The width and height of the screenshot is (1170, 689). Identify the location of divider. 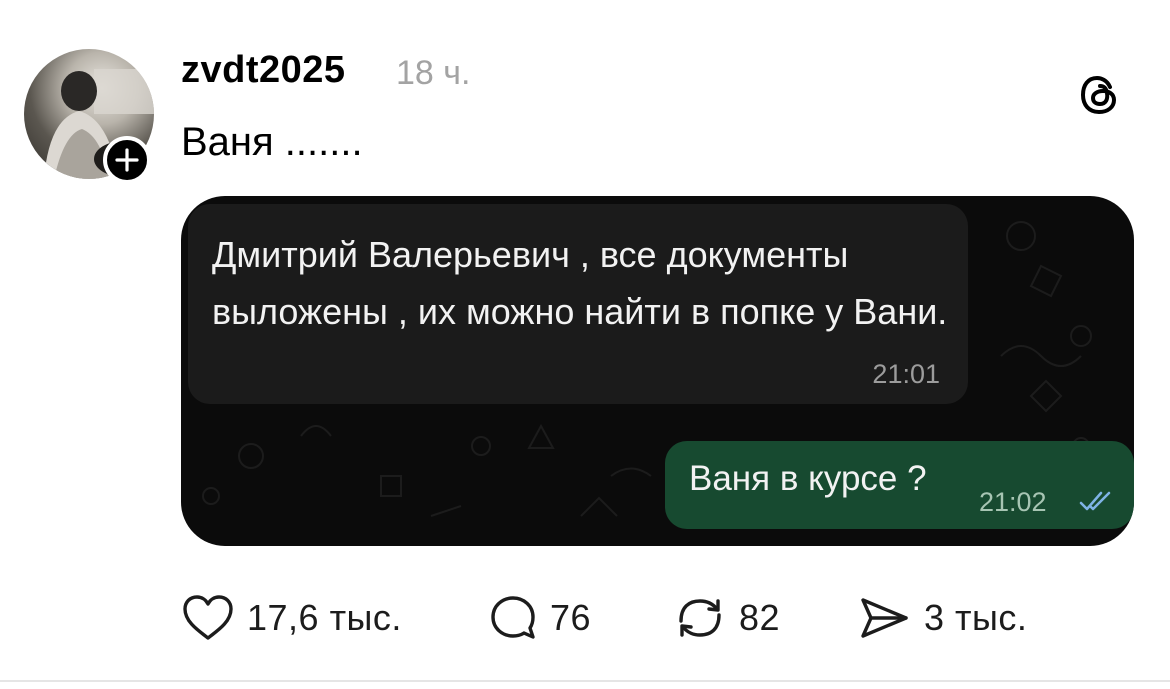
(585, 681).